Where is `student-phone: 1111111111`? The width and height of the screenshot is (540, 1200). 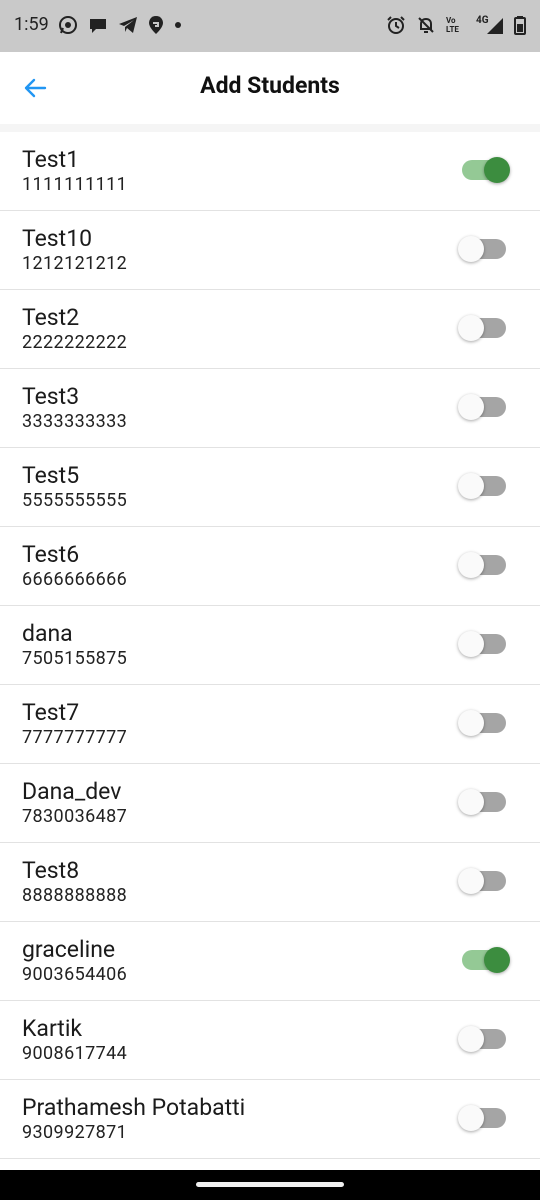 student-phone: 1111111111 is located at coordinates (75, 184).